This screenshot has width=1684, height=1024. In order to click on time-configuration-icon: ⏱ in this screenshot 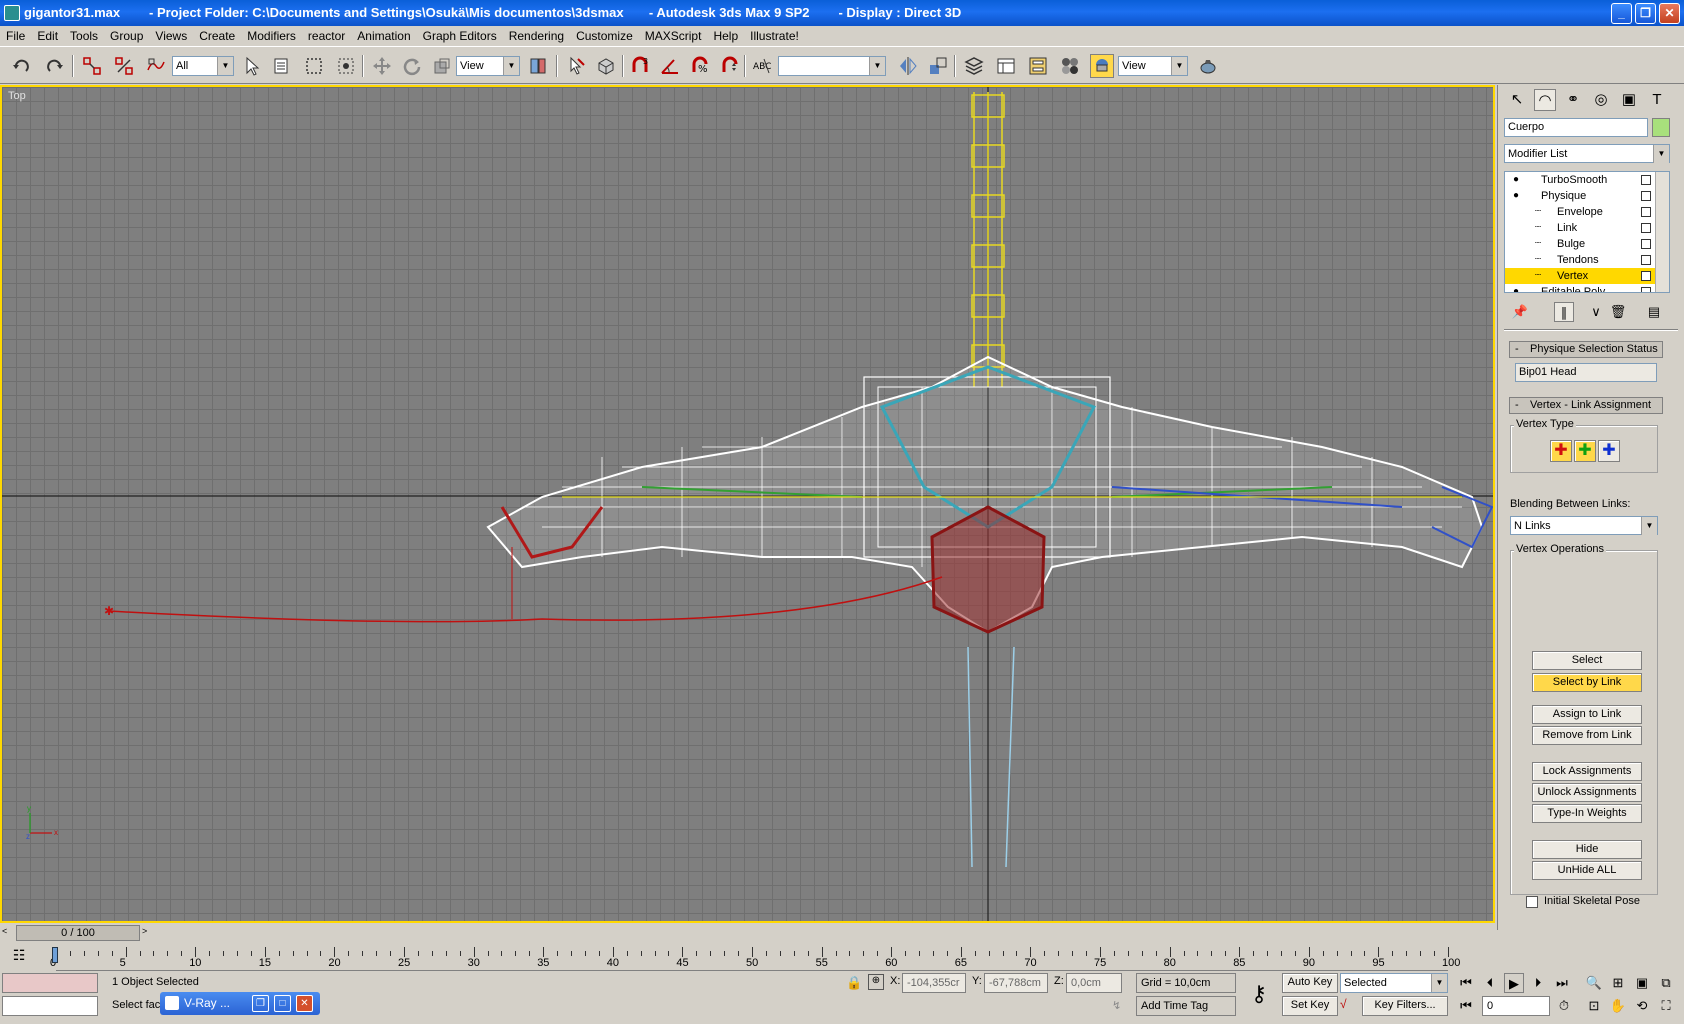, I will do `click(1564, 1006)`.